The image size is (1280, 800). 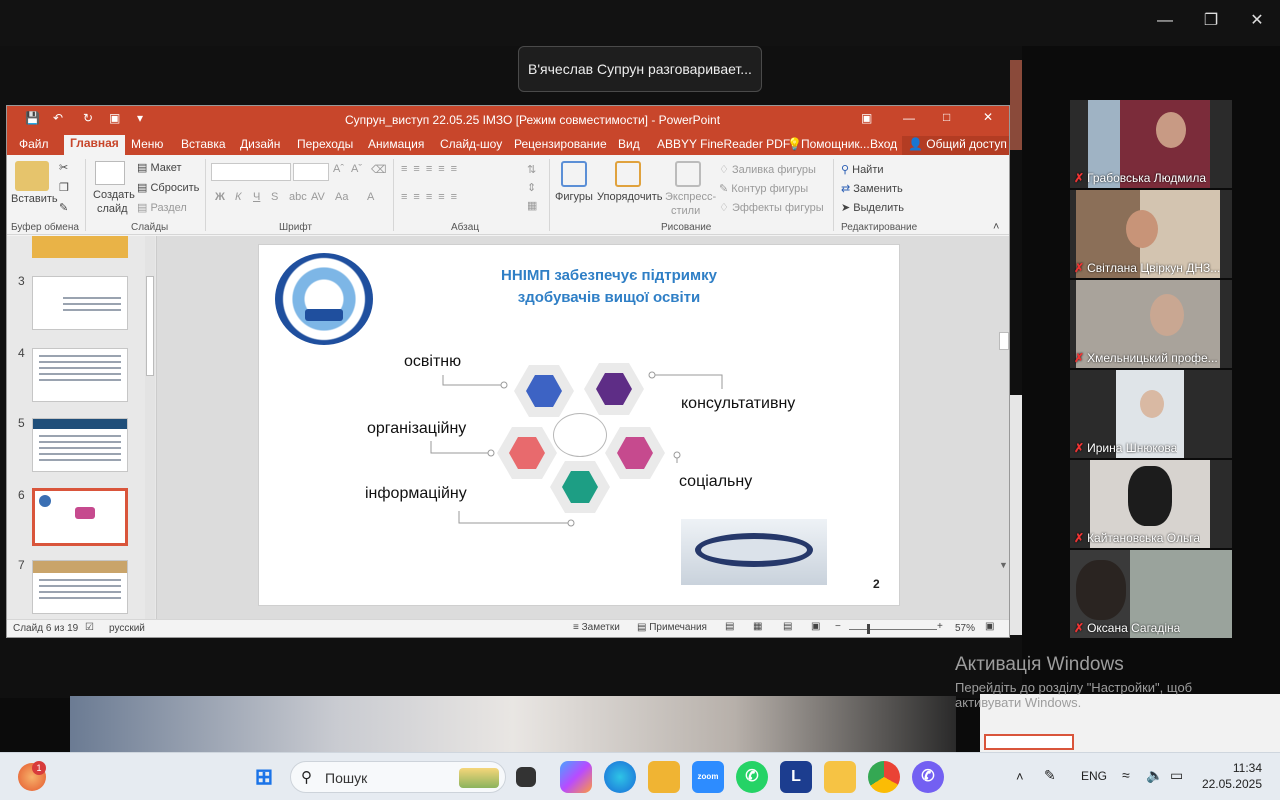 What do you see at coordinates (238, 197) in the screenshot?
I see `italic-icon: К` at bounding box center [238, 197].